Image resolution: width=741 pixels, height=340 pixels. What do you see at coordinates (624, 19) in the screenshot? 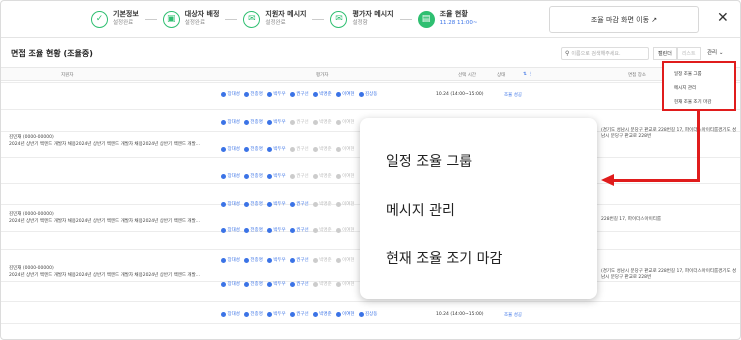
I see `go-to-close-screen-button: 조율 마감 화면 이동 ↗` at bounding box center [624, 19].